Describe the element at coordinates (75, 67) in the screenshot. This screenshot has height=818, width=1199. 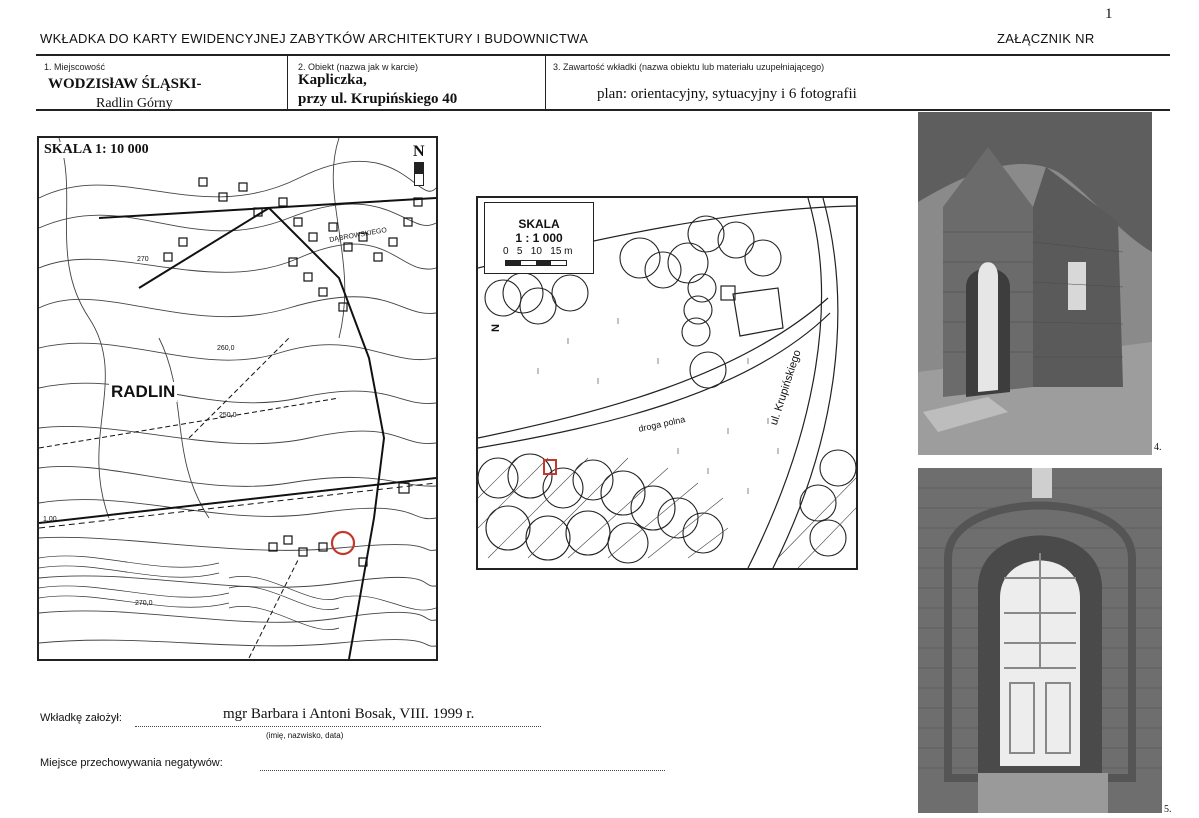
I see `place-label: 1. Miejscowość` at that location.